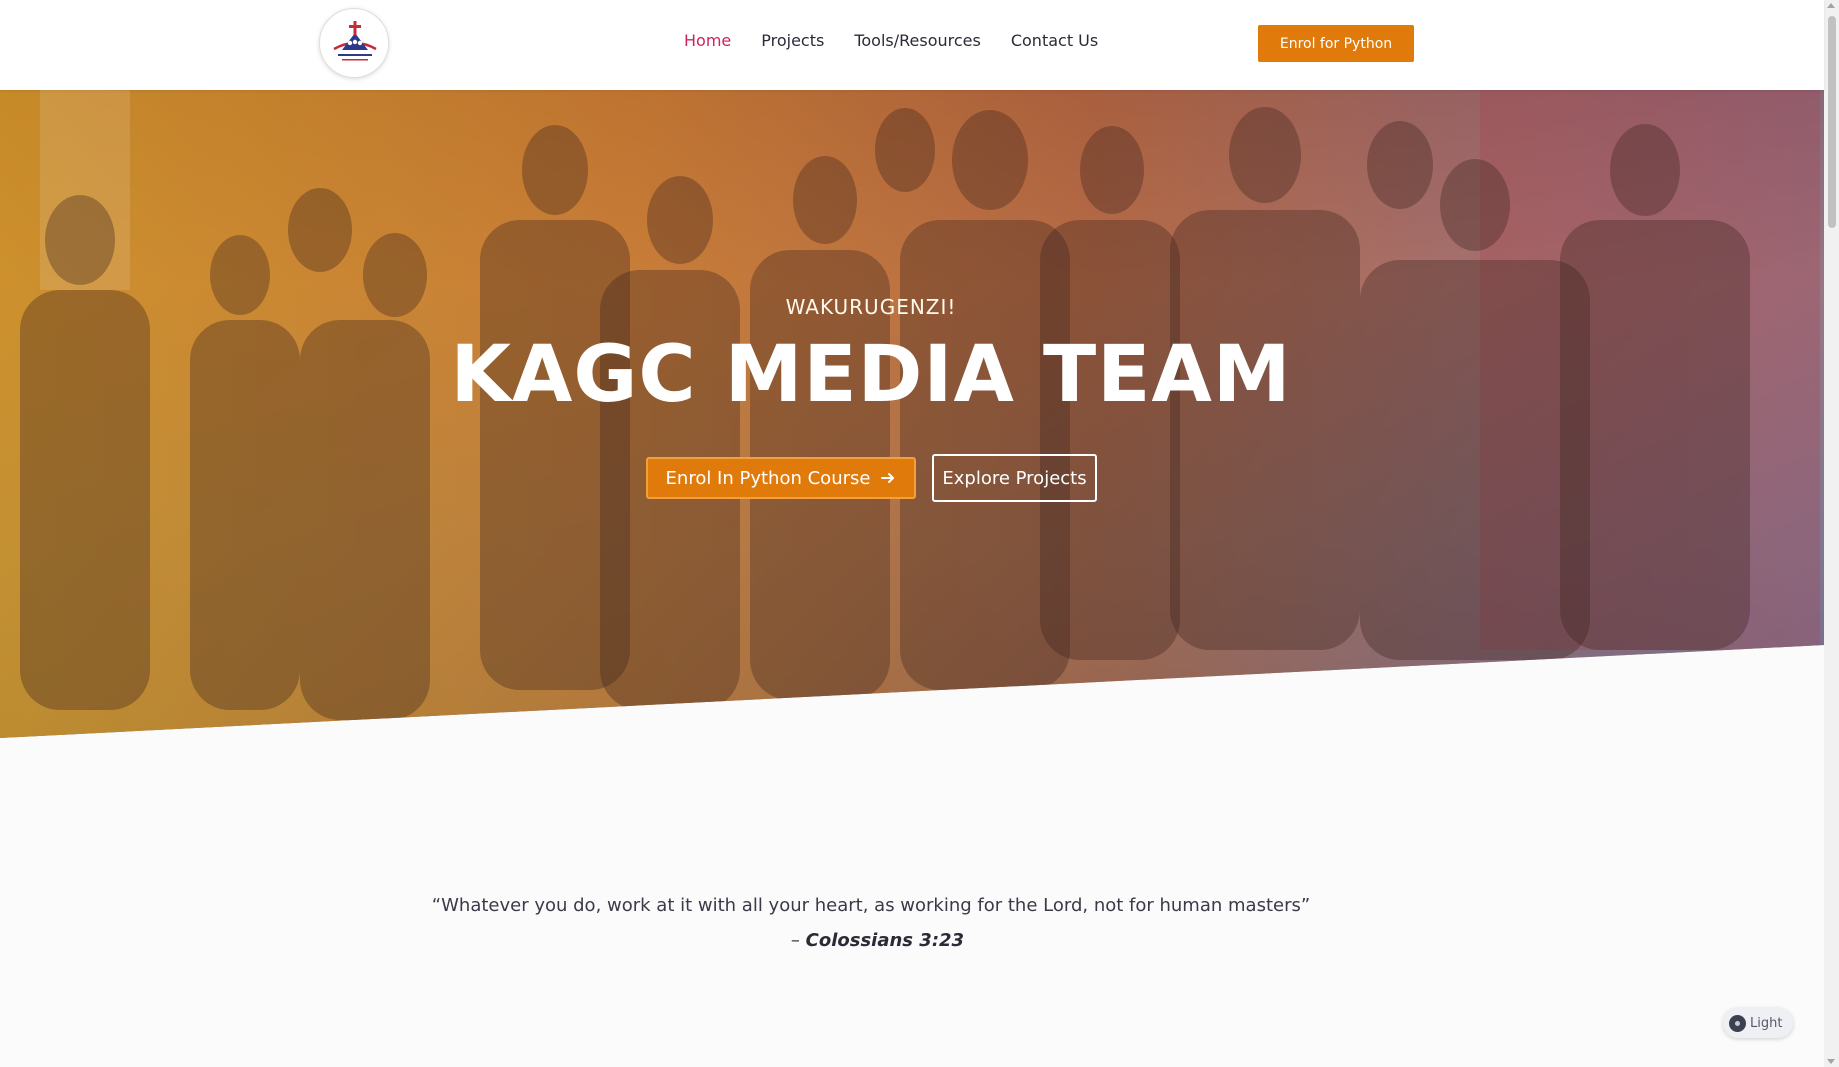 The width and height of the screenshot is (1839, 1067). I want to click on main-nav: Home Projects Tools/Resources Contact Us, so click(891, 40).